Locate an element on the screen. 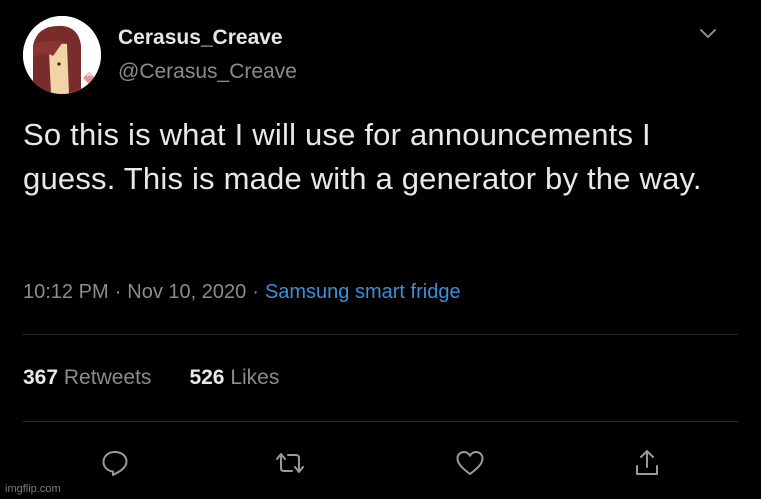 The image size is (761, 499). retweet-button is located at coordinates (290, 463).